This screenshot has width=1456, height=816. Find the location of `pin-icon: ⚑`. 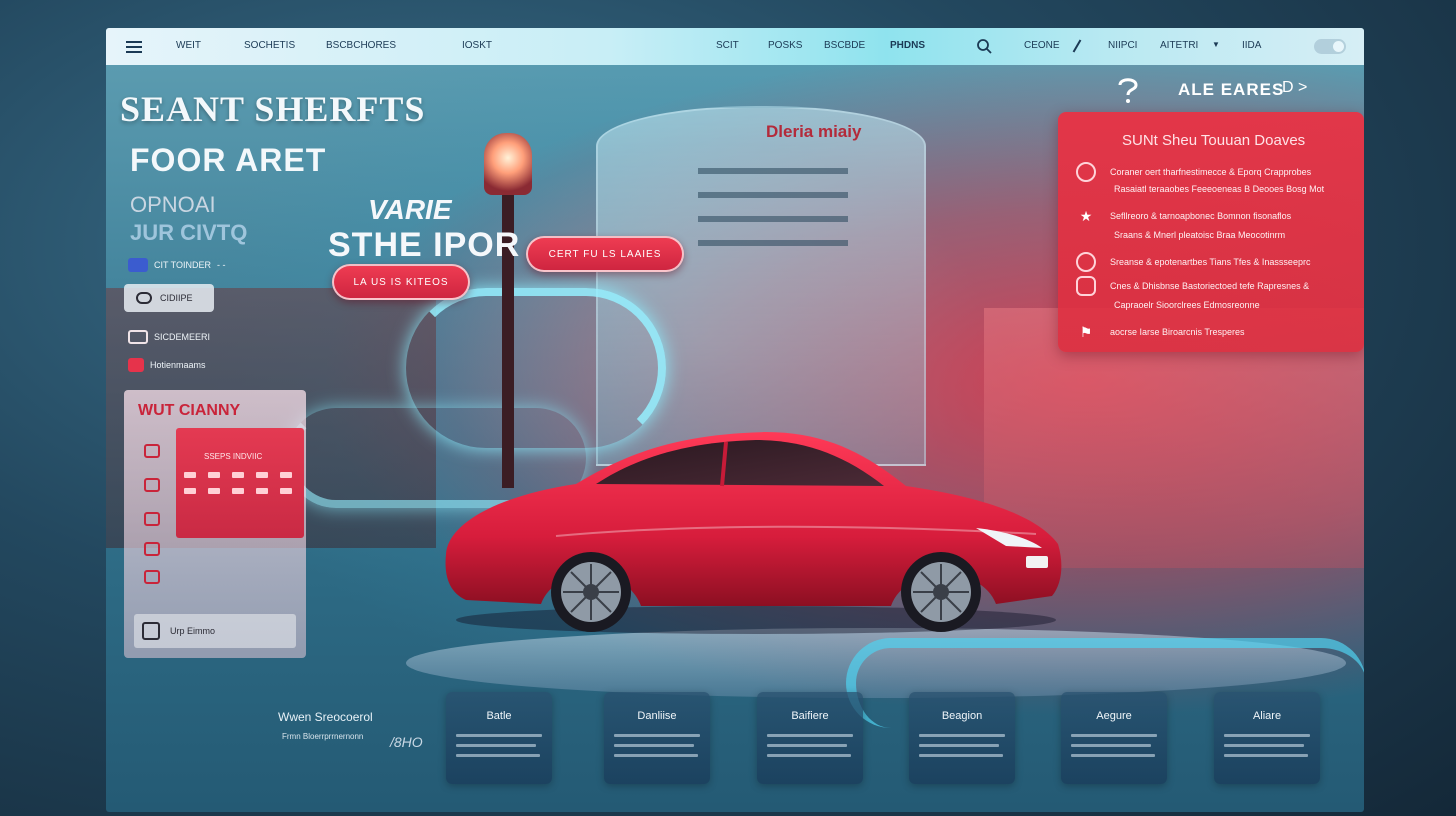

pin-icon: ⚑ is located at coordinates (1086, 331).